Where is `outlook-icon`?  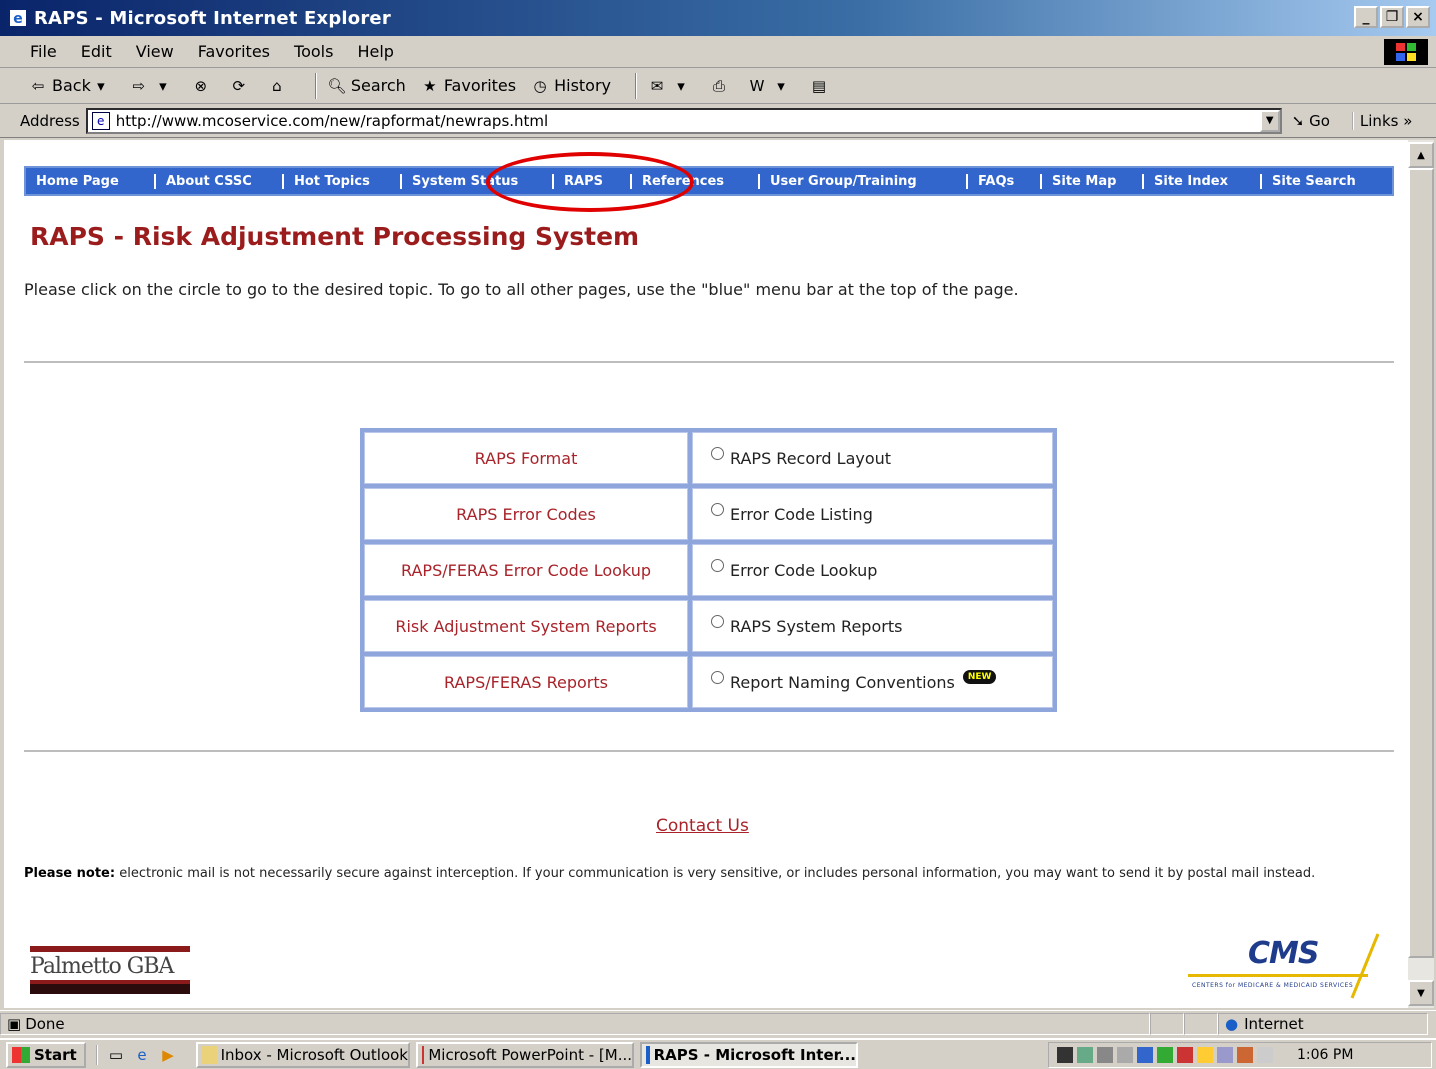 outlook-icon is located at coordinates (209, 1054).